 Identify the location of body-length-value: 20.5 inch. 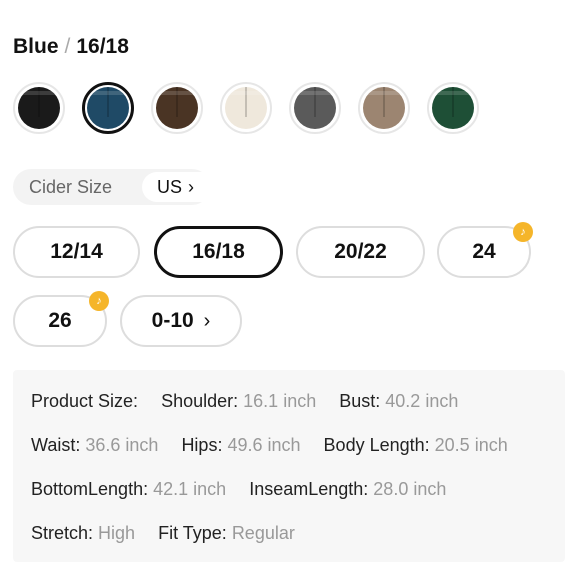
(471, 445).